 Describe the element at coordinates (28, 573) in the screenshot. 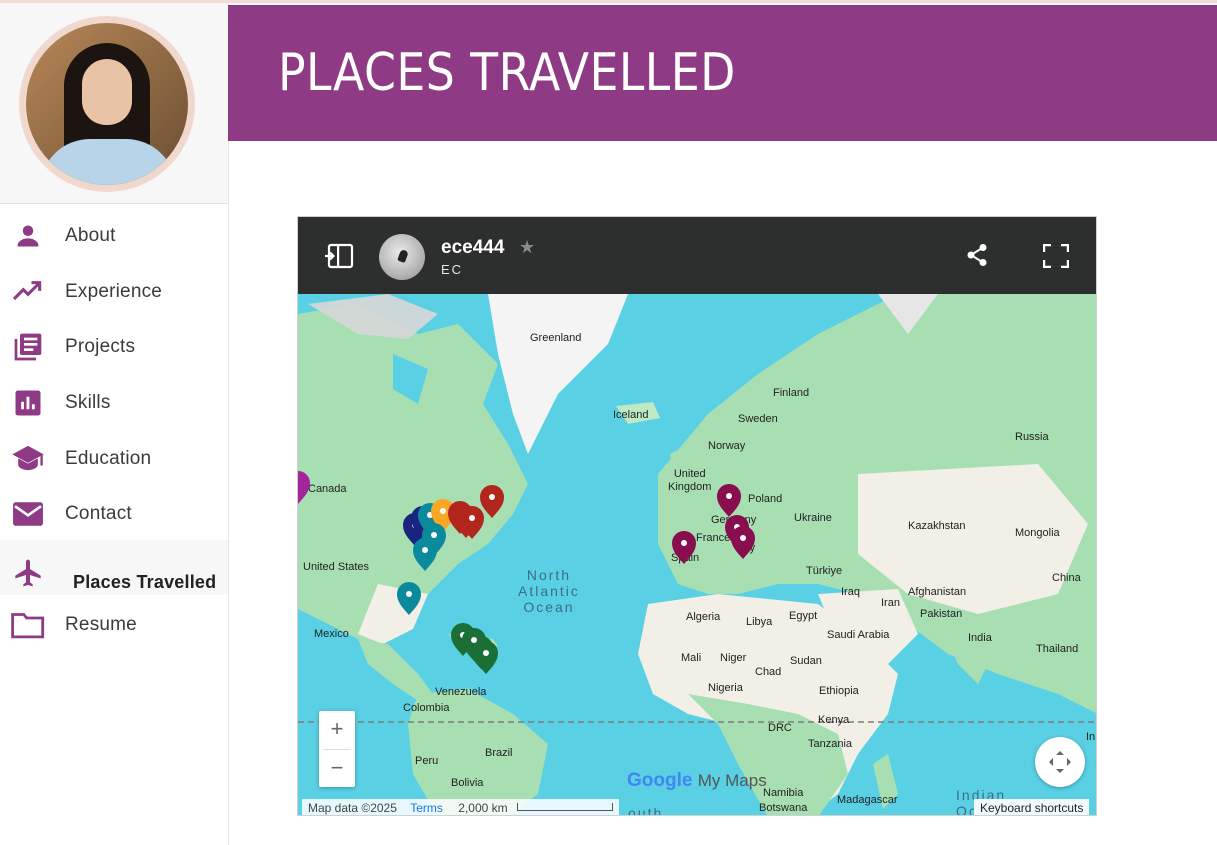

I see `airplane-icon` at that location.